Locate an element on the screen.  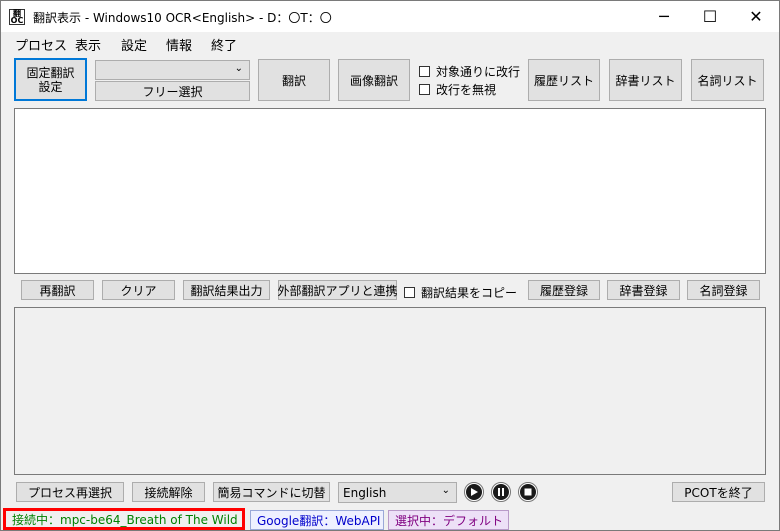
status-selection: 選択中：デフォルト is located at coordinates (448, 520).